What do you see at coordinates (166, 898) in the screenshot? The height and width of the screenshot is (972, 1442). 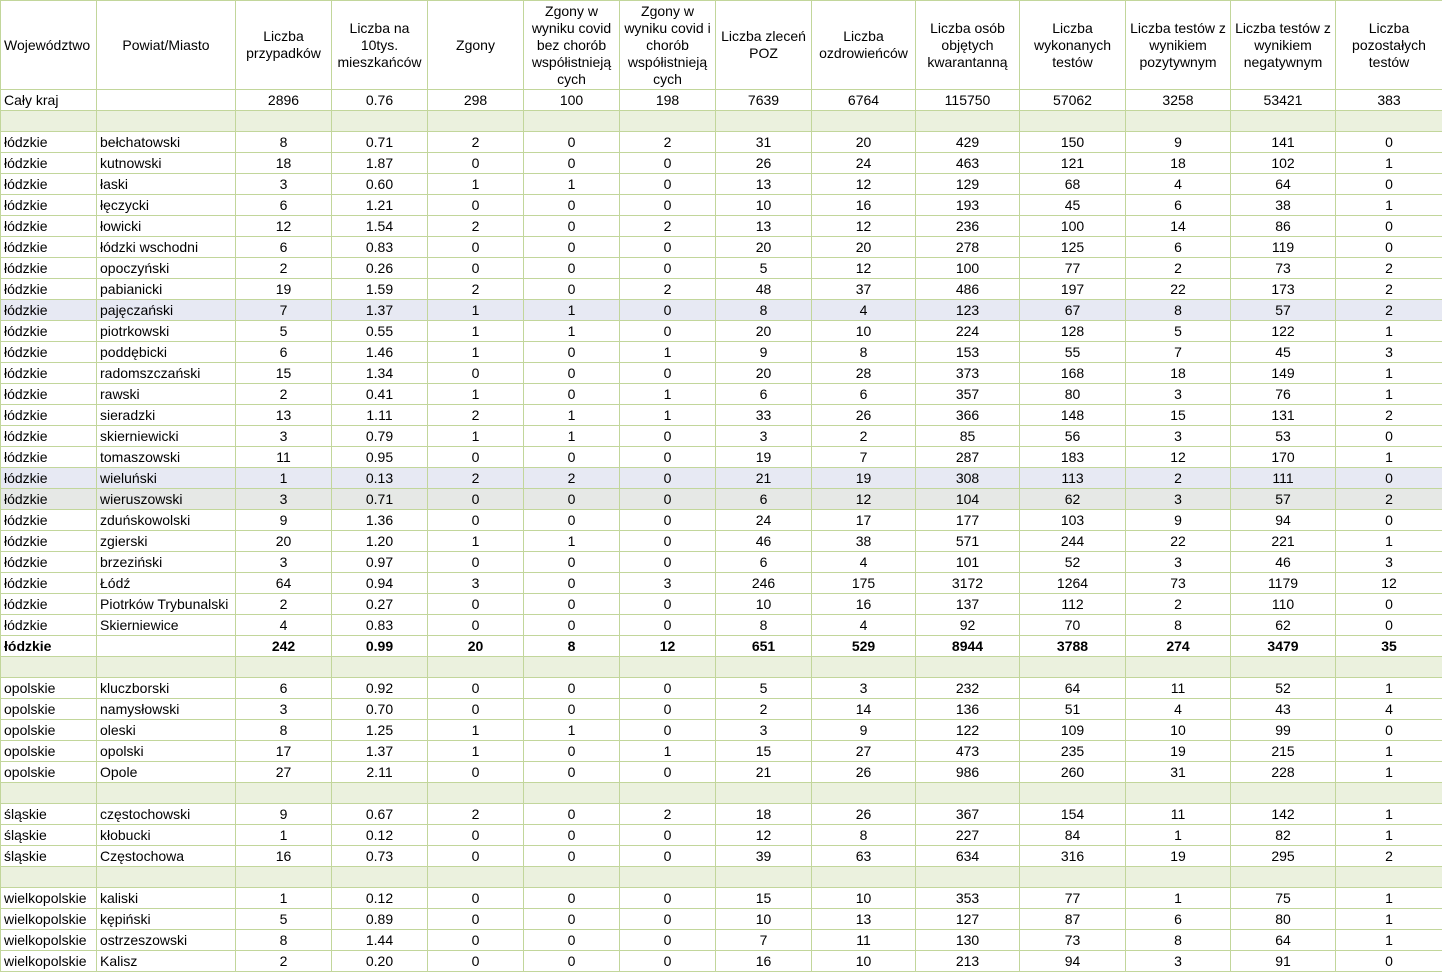 I see `county-cell: kaliski` at bounding box center [166, 898].